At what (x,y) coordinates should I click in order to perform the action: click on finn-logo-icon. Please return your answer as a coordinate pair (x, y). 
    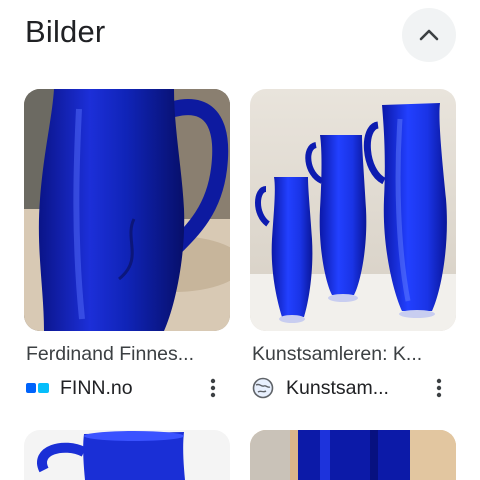
    Looking at the image, I should click on (39, 388).